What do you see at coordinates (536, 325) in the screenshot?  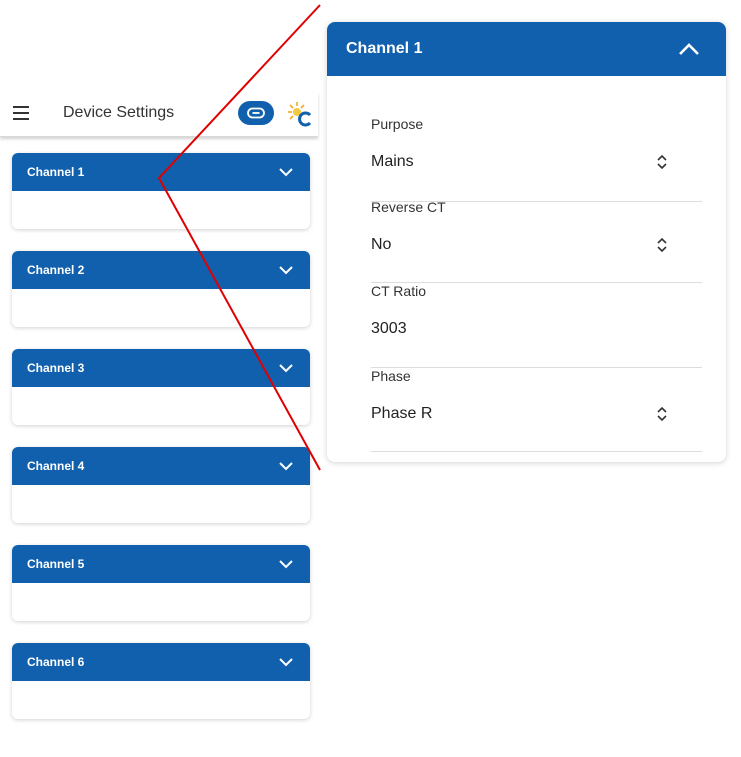 I see `ct-ratio-field: CT Ratio 3003` at bounding box center [536, 325].